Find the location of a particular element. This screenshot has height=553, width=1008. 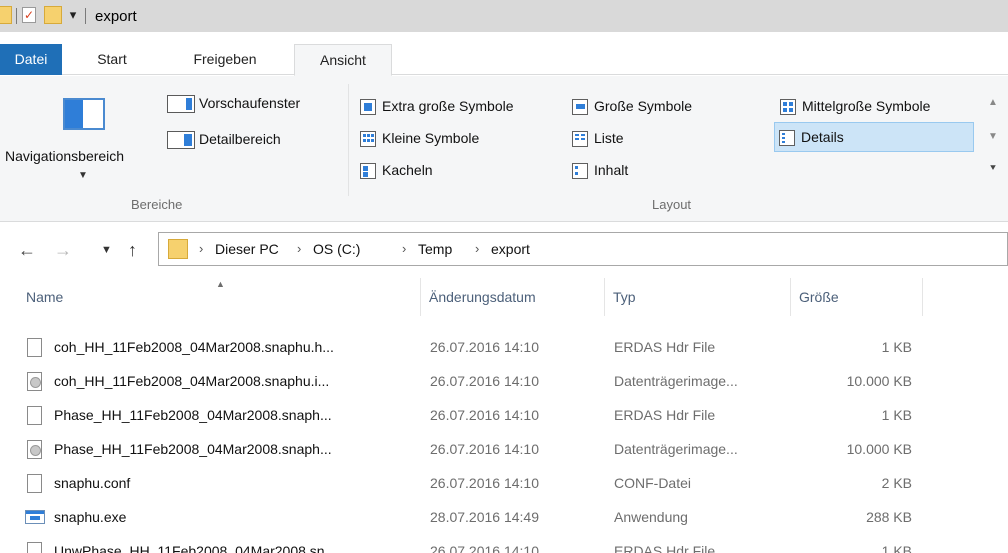

chevron-down-icon: ▼ is located at coordinates (83, 175).